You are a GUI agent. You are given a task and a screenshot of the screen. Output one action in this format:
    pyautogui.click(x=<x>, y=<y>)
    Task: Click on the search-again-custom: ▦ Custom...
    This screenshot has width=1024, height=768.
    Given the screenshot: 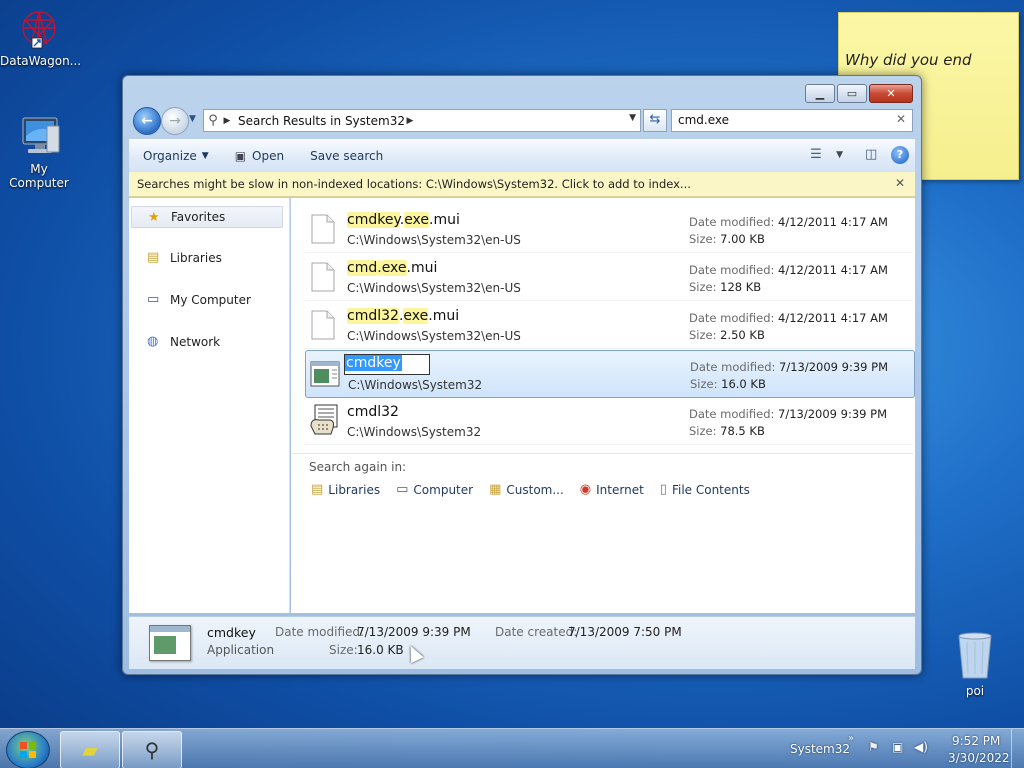 What is the action you would take?
    pyautogui.click(x=526, y=489)
    